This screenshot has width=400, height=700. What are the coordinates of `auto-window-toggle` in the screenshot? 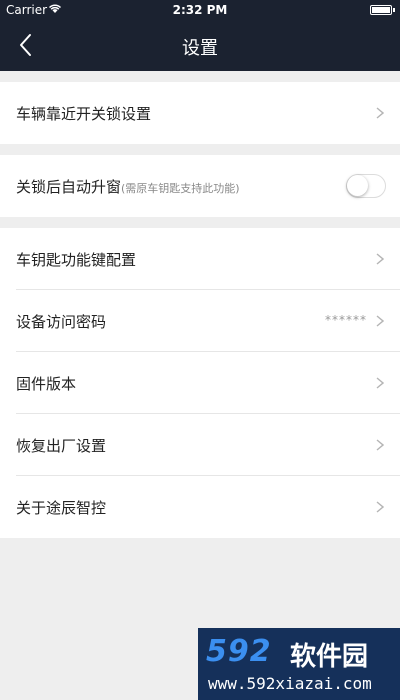 It's located at (366, 186).